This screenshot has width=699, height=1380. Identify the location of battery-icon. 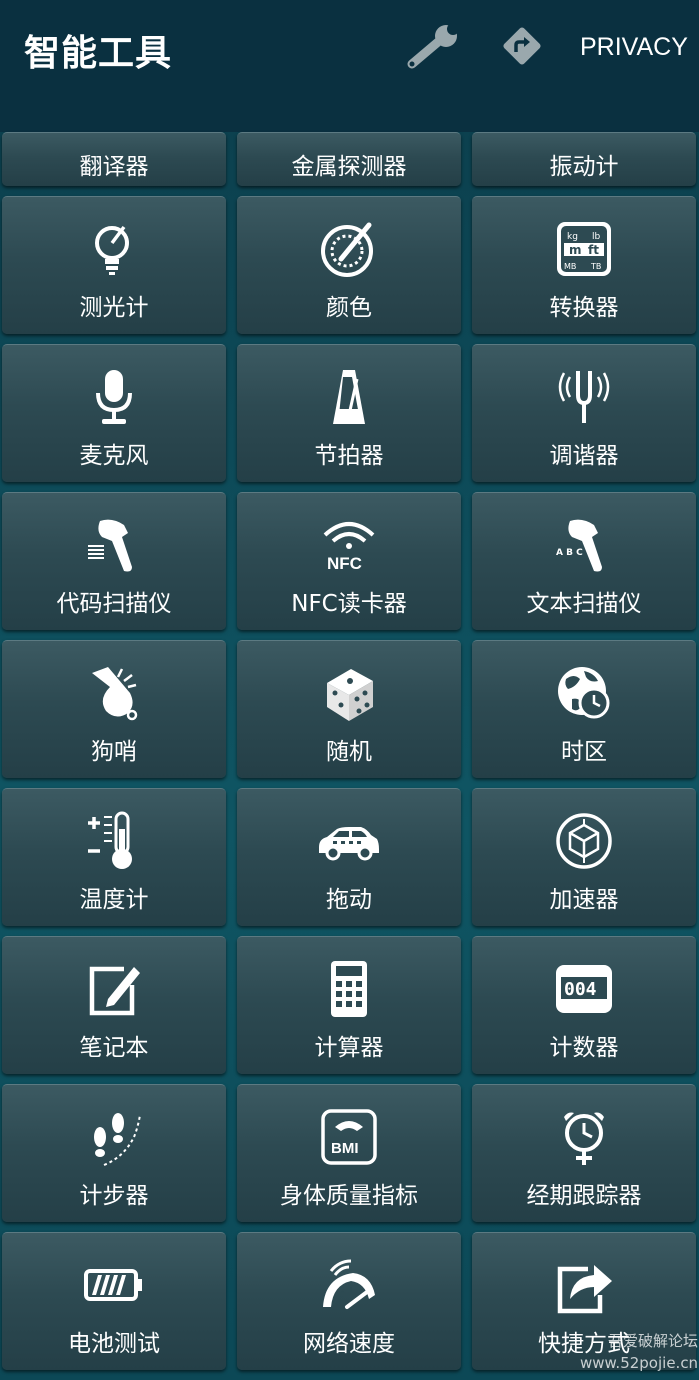
(114, 1285).